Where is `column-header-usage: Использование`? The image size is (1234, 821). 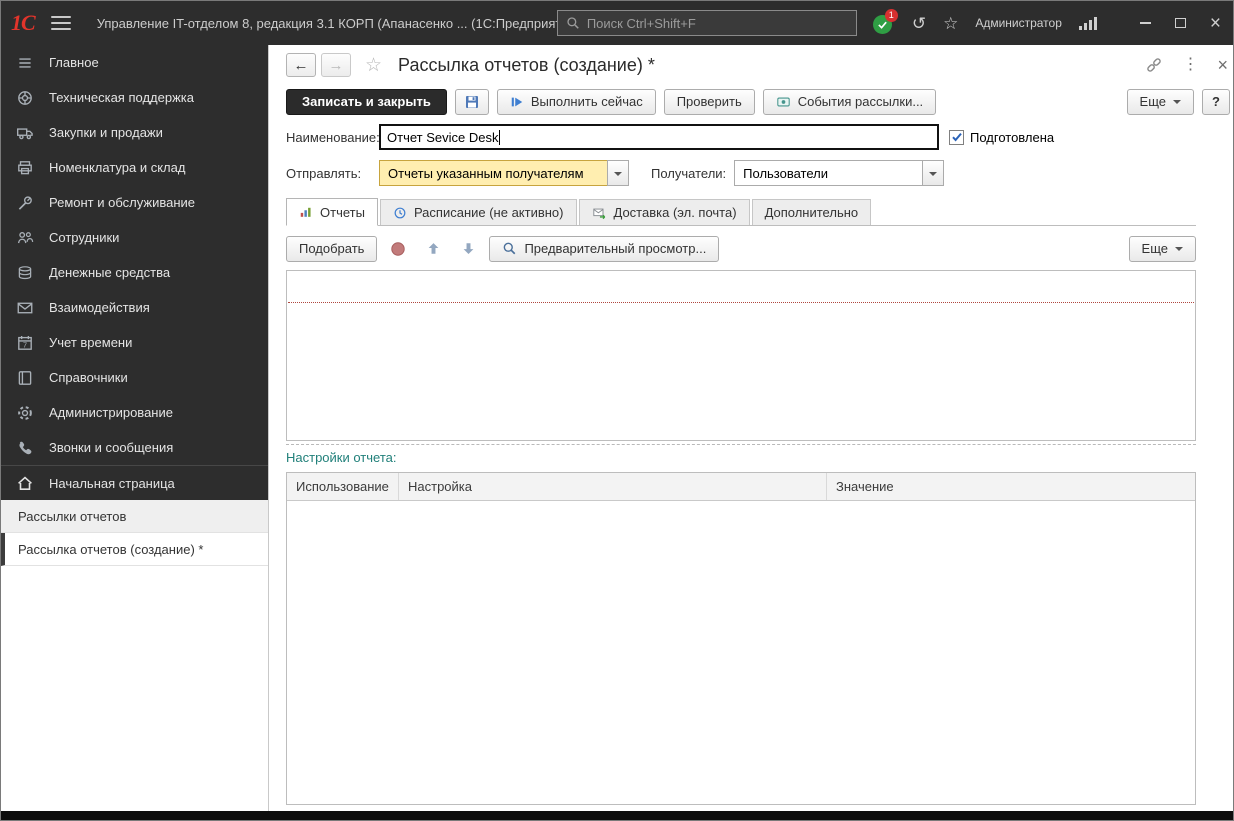 column-header-usage: Использование is located at coordinates (343, 486).